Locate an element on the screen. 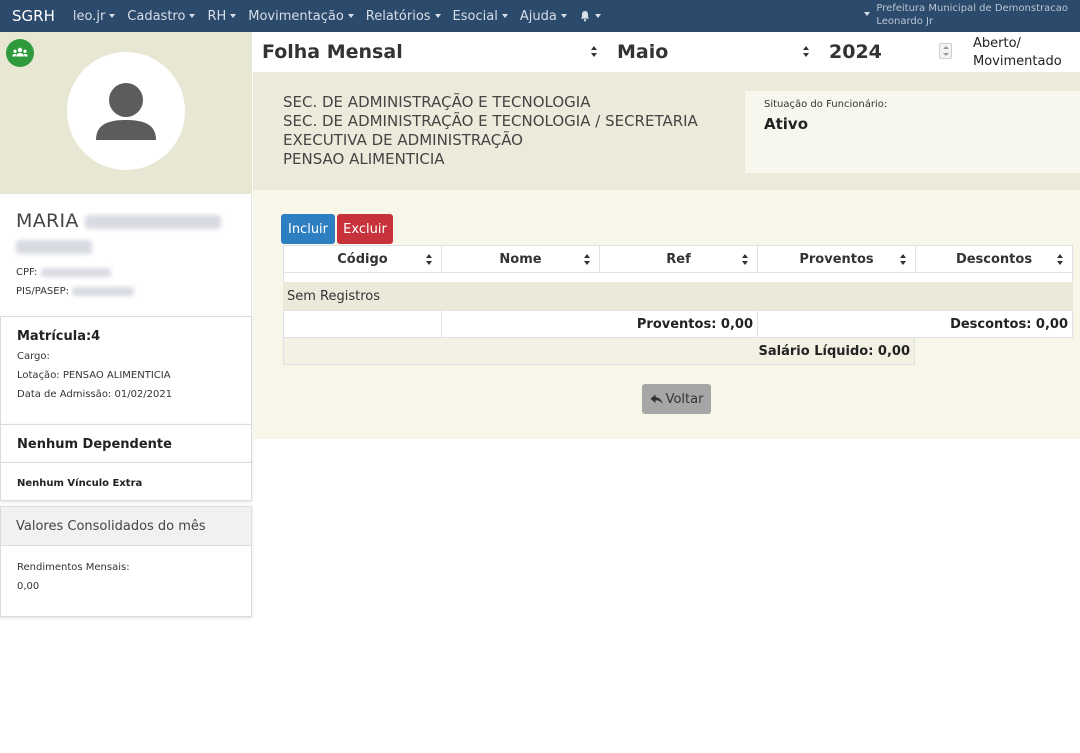 The height and width of the screenshot is (753, 1080). filter-row is located at coordinates (678, 277).